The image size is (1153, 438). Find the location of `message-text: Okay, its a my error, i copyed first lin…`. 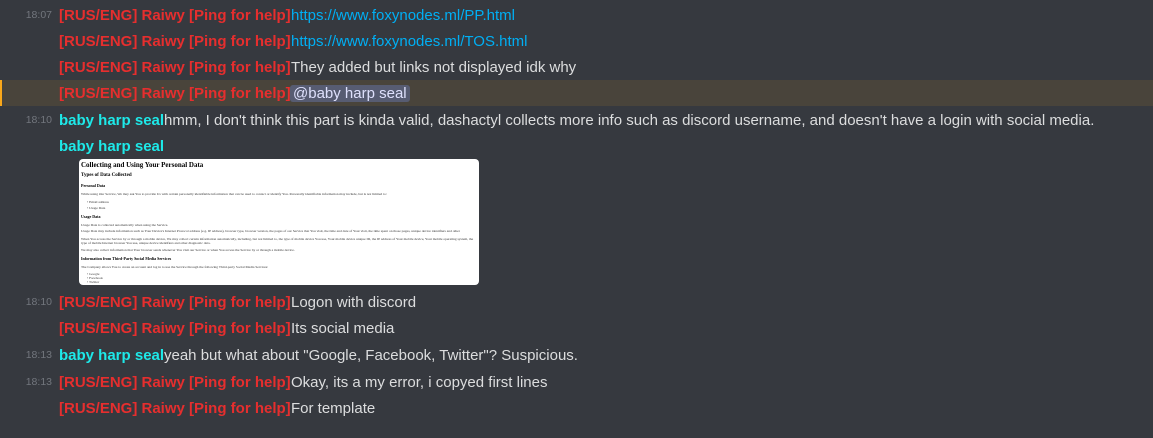

message-text: Okay, its a my error, i copyed first lin… is located at coordinates (419, 382).